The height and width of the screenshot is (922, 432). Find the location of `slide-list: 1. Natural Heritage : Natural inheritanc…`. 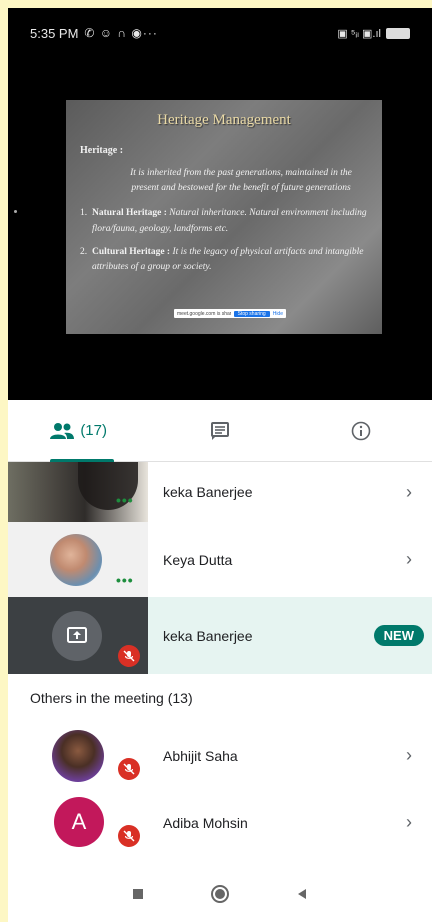

slide-list: 1. Natural Heritage : Natural inheritanc… is located at coordinates (224, 240).